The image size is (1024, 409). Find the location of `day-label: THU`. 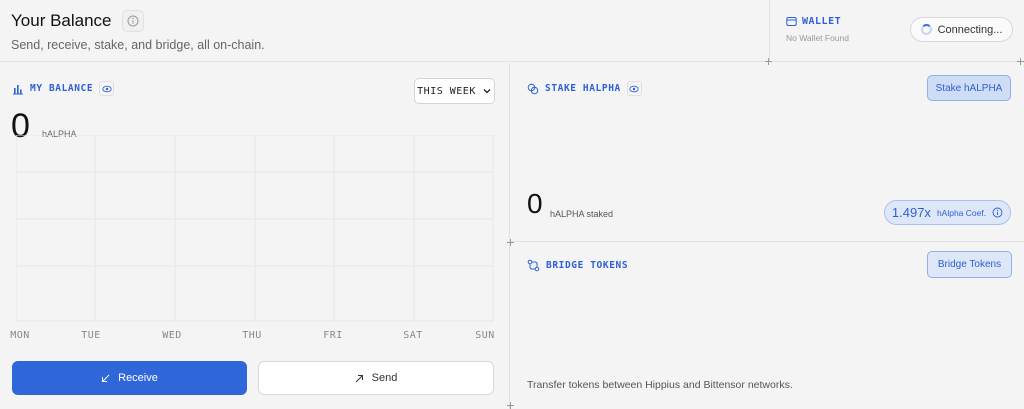

day-label: THU is located at coordinates (252, 335).